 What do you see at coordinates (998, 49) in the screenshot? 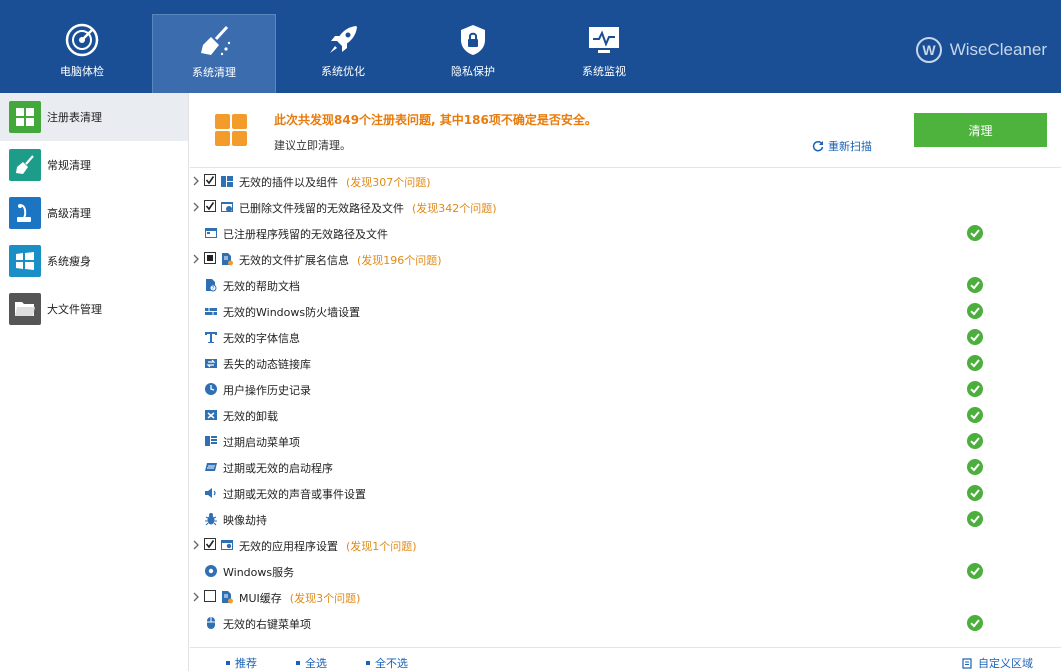
I see `brand-name: WiseCleaner` at bounding box center [998, 49].